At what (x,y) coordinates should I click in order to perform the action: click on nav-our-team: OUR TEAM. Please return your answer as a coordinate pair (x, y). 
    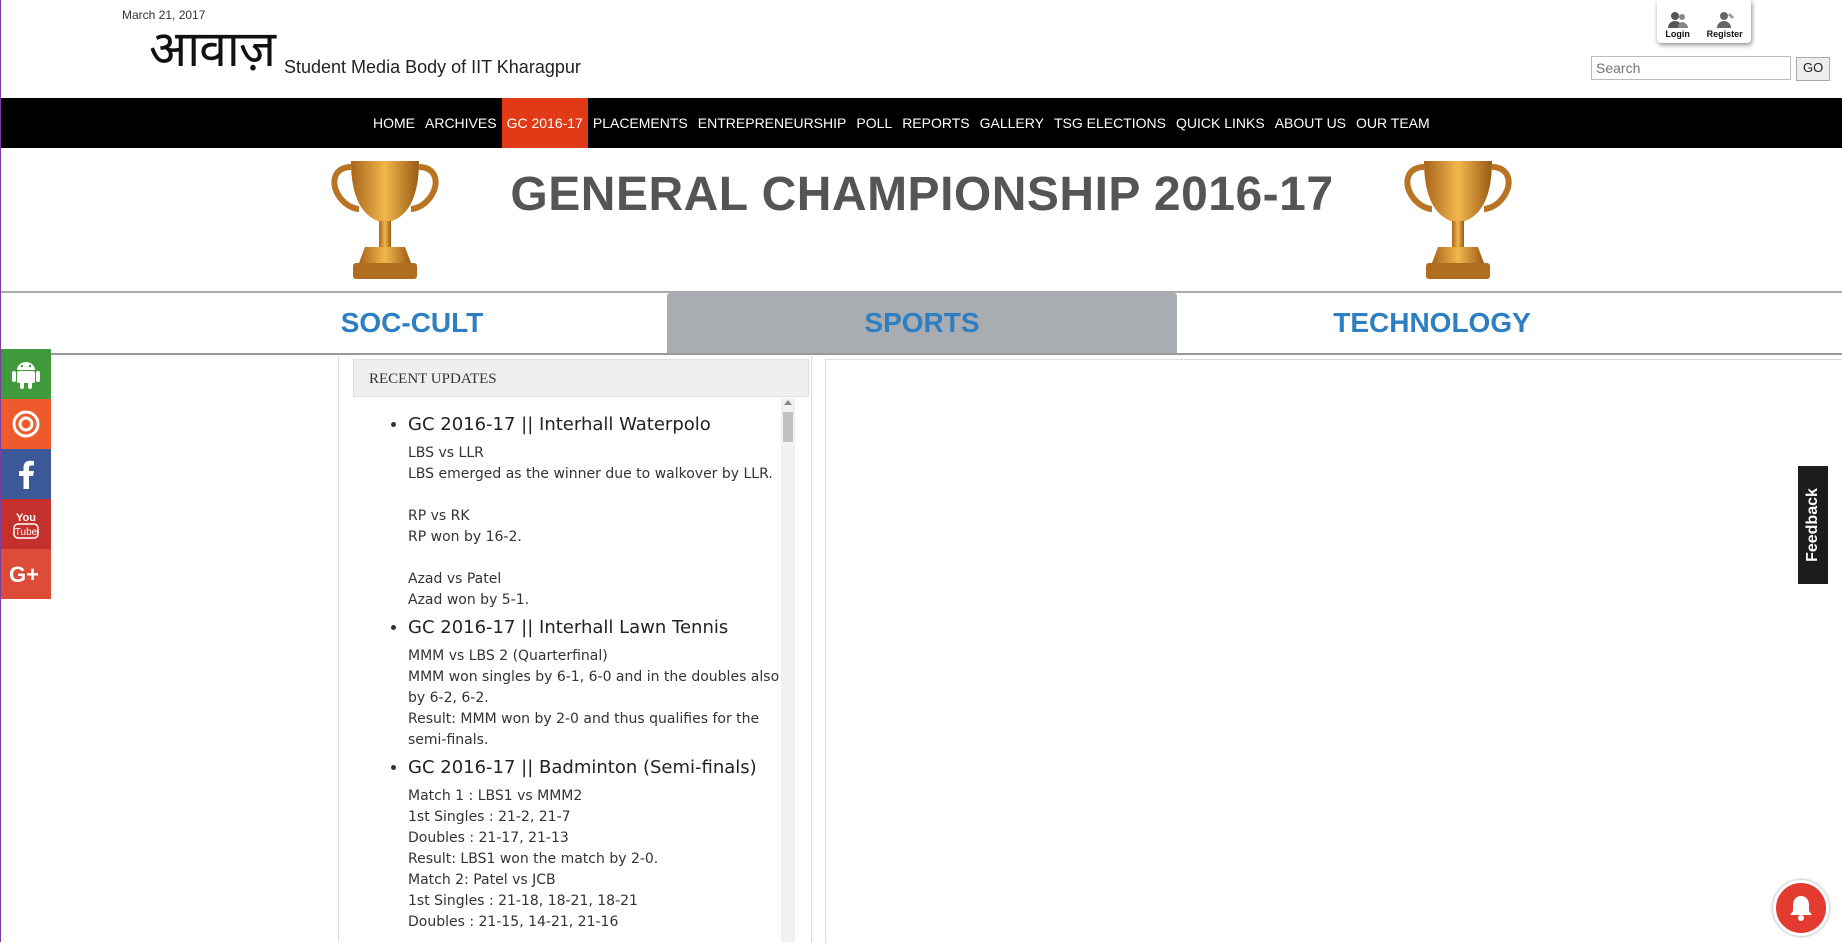
    Looking at the image, I should click on (1393, 123).